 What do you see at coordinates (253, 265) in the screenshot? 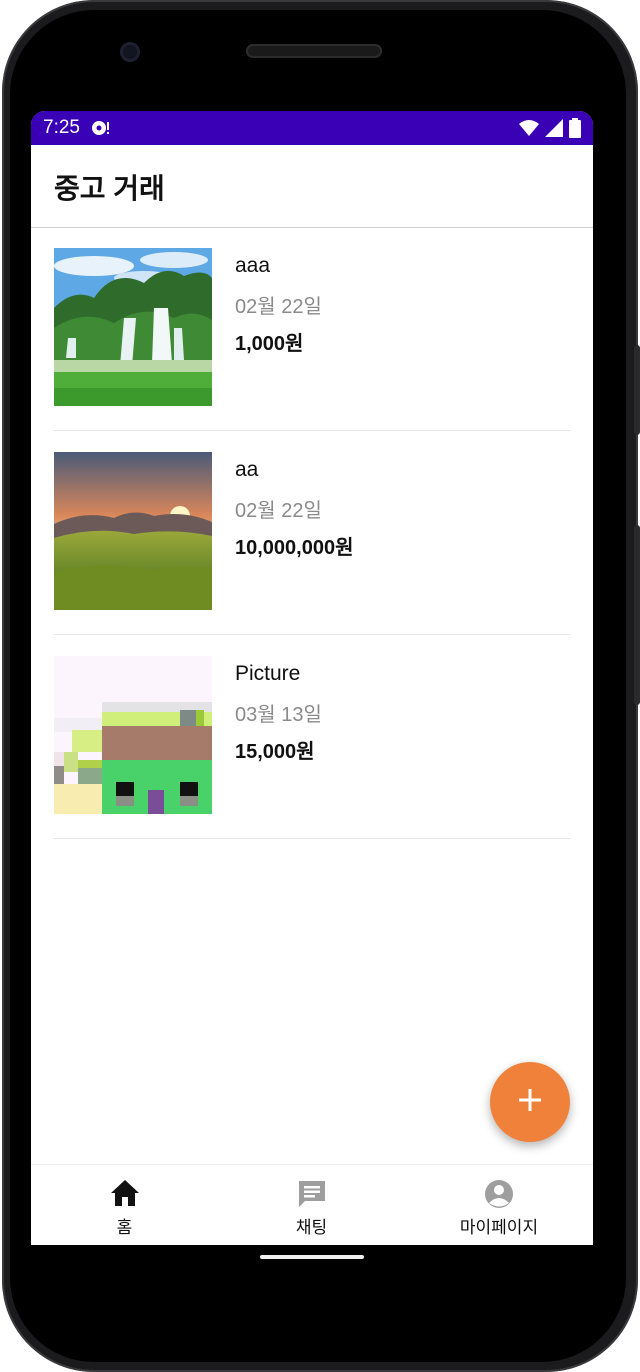
I see `listing-title: aaa` at bounding box center [253, 265].